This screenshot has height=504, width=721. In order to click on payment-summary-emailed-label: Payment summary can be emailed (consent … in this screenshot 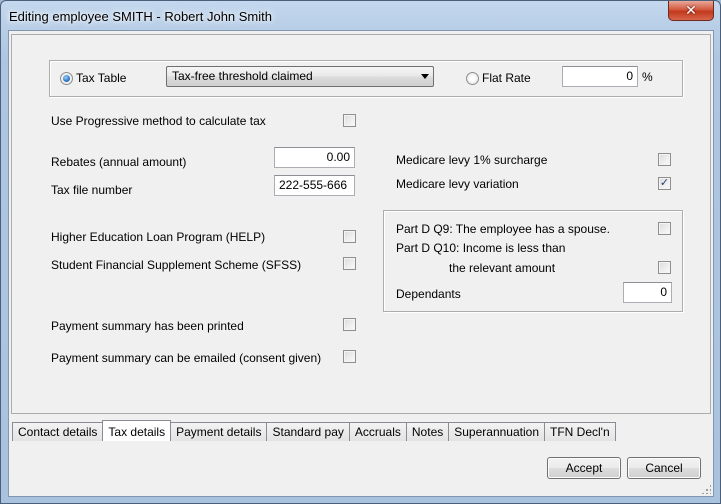, I will do `click(186, 358)`.